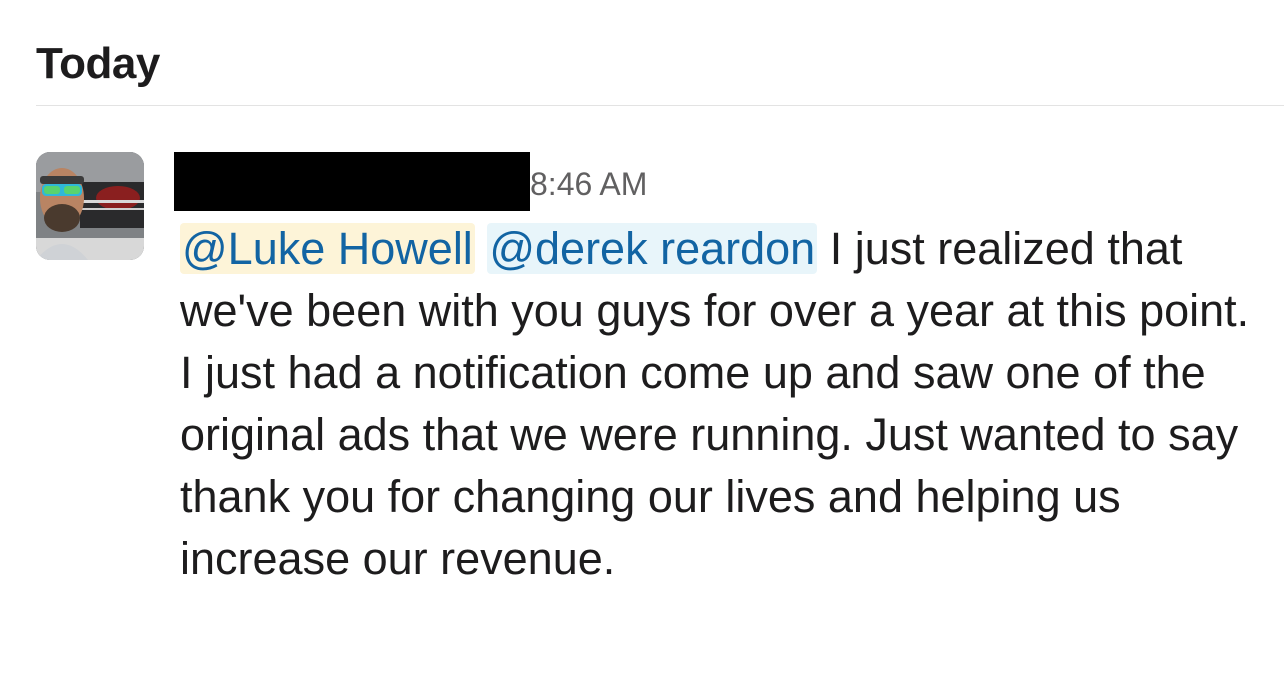 The width and height of the screenshot is (1284, 686). Describe the element at coordinates (660, 105) in the screenshot. I see `day-divider-line` at that location.